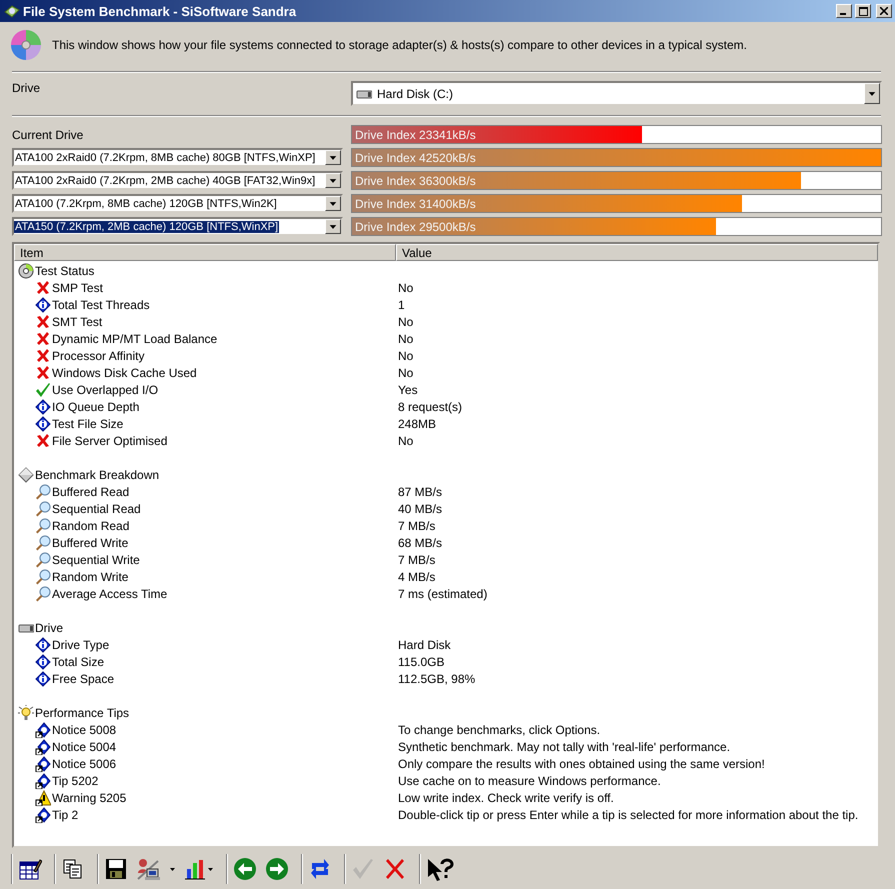  What do you see at coordinates (401, 305) in the screenshot?
I see `item-value: 1` at bounding box center [401, 305].